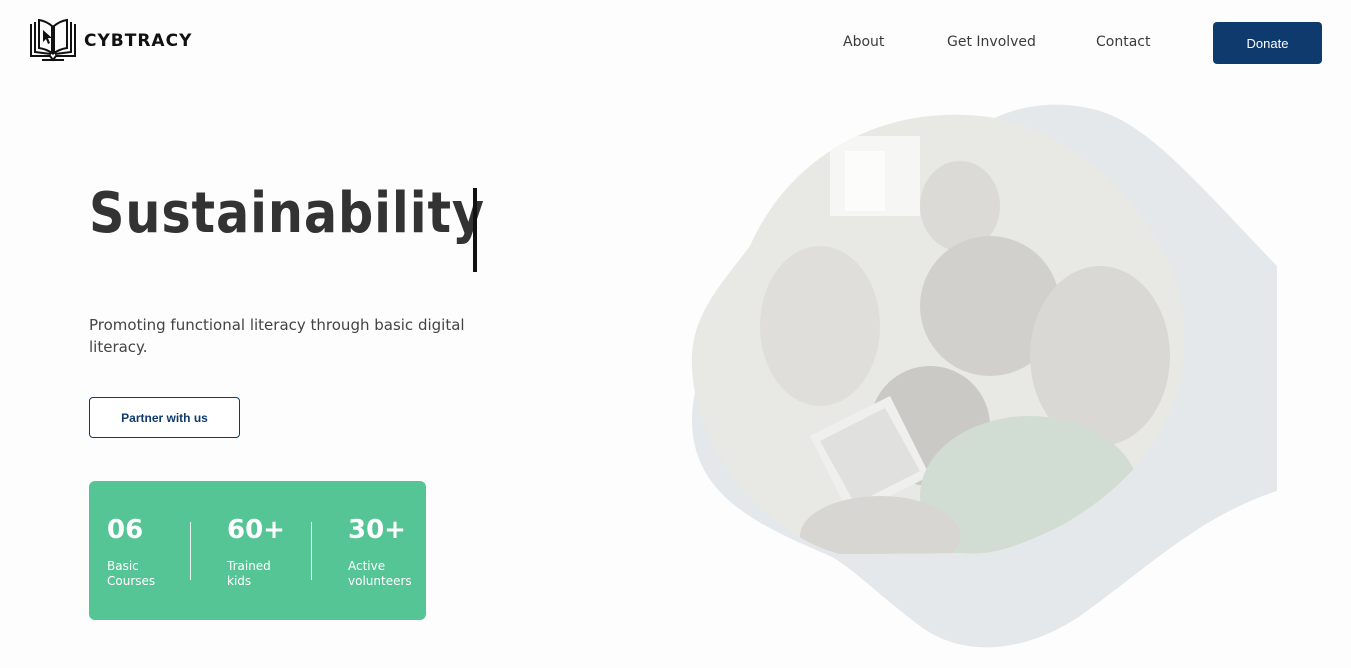 Image resolution: width=1351 pixels, height=668 pixels. Describe the element at coordinates (125, 530) in the screenshot. I see `stat-value: 06` at that location.